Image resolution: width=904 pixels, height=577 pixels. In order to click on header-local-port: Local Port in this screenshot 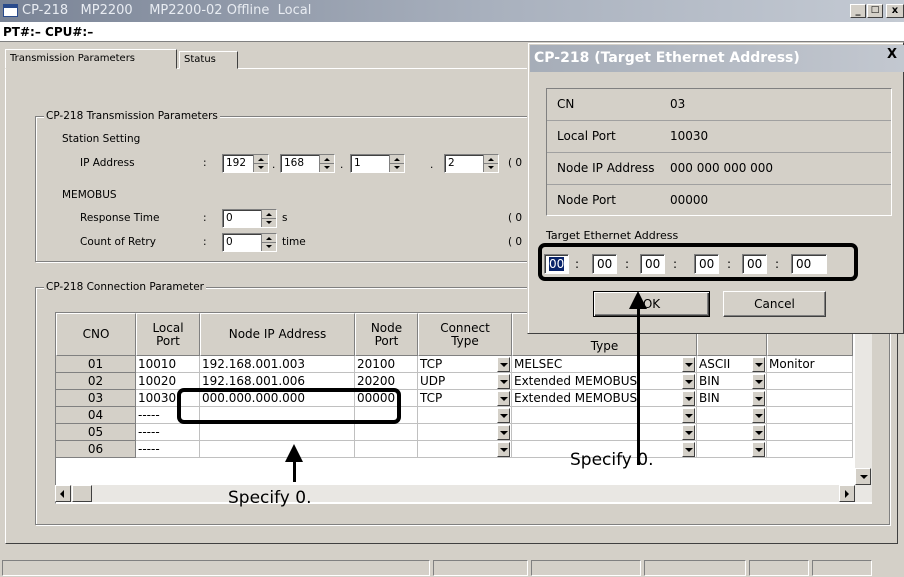, I will do `click(168, 334)`.